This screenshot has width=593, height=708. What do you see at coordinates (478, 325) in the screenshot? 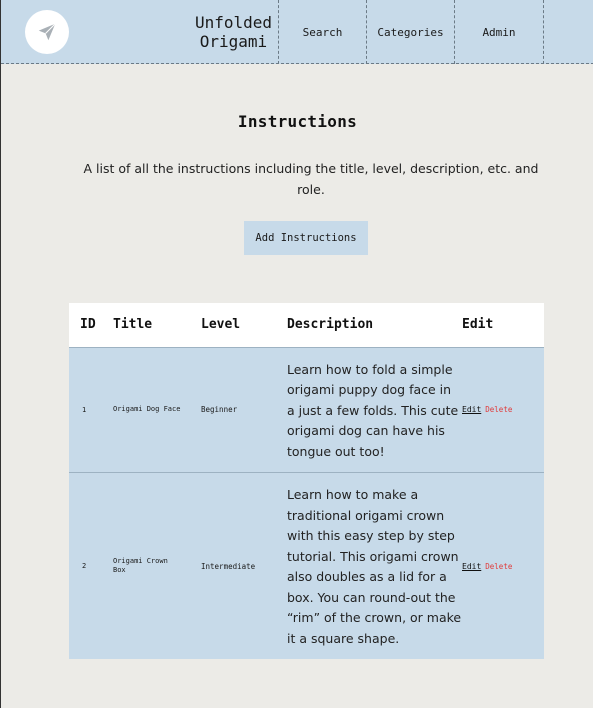
I see `column-header-edit: Edit` at bounding box center [478, 325].